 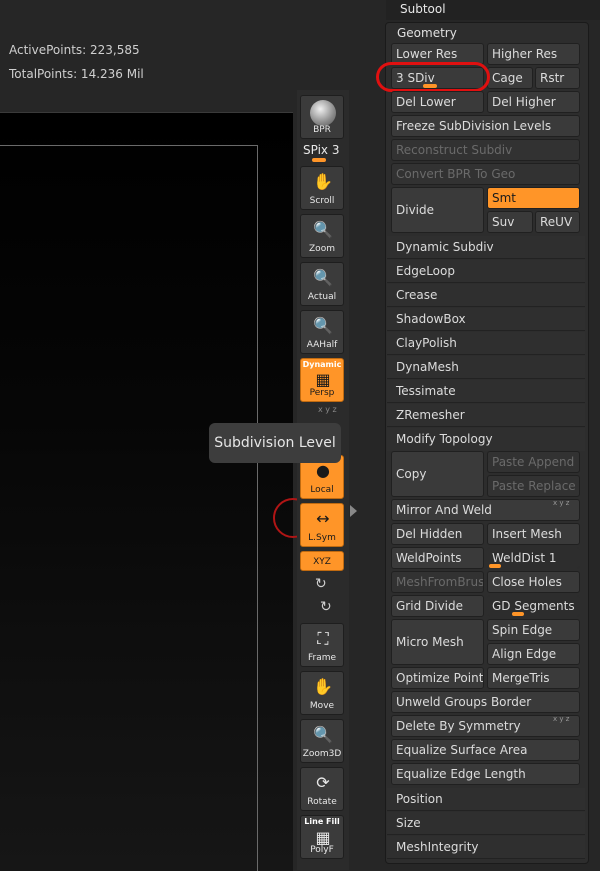 I want to click on total-points: TotalPoints: 14.236 Mil, so click(x=76, y=74).